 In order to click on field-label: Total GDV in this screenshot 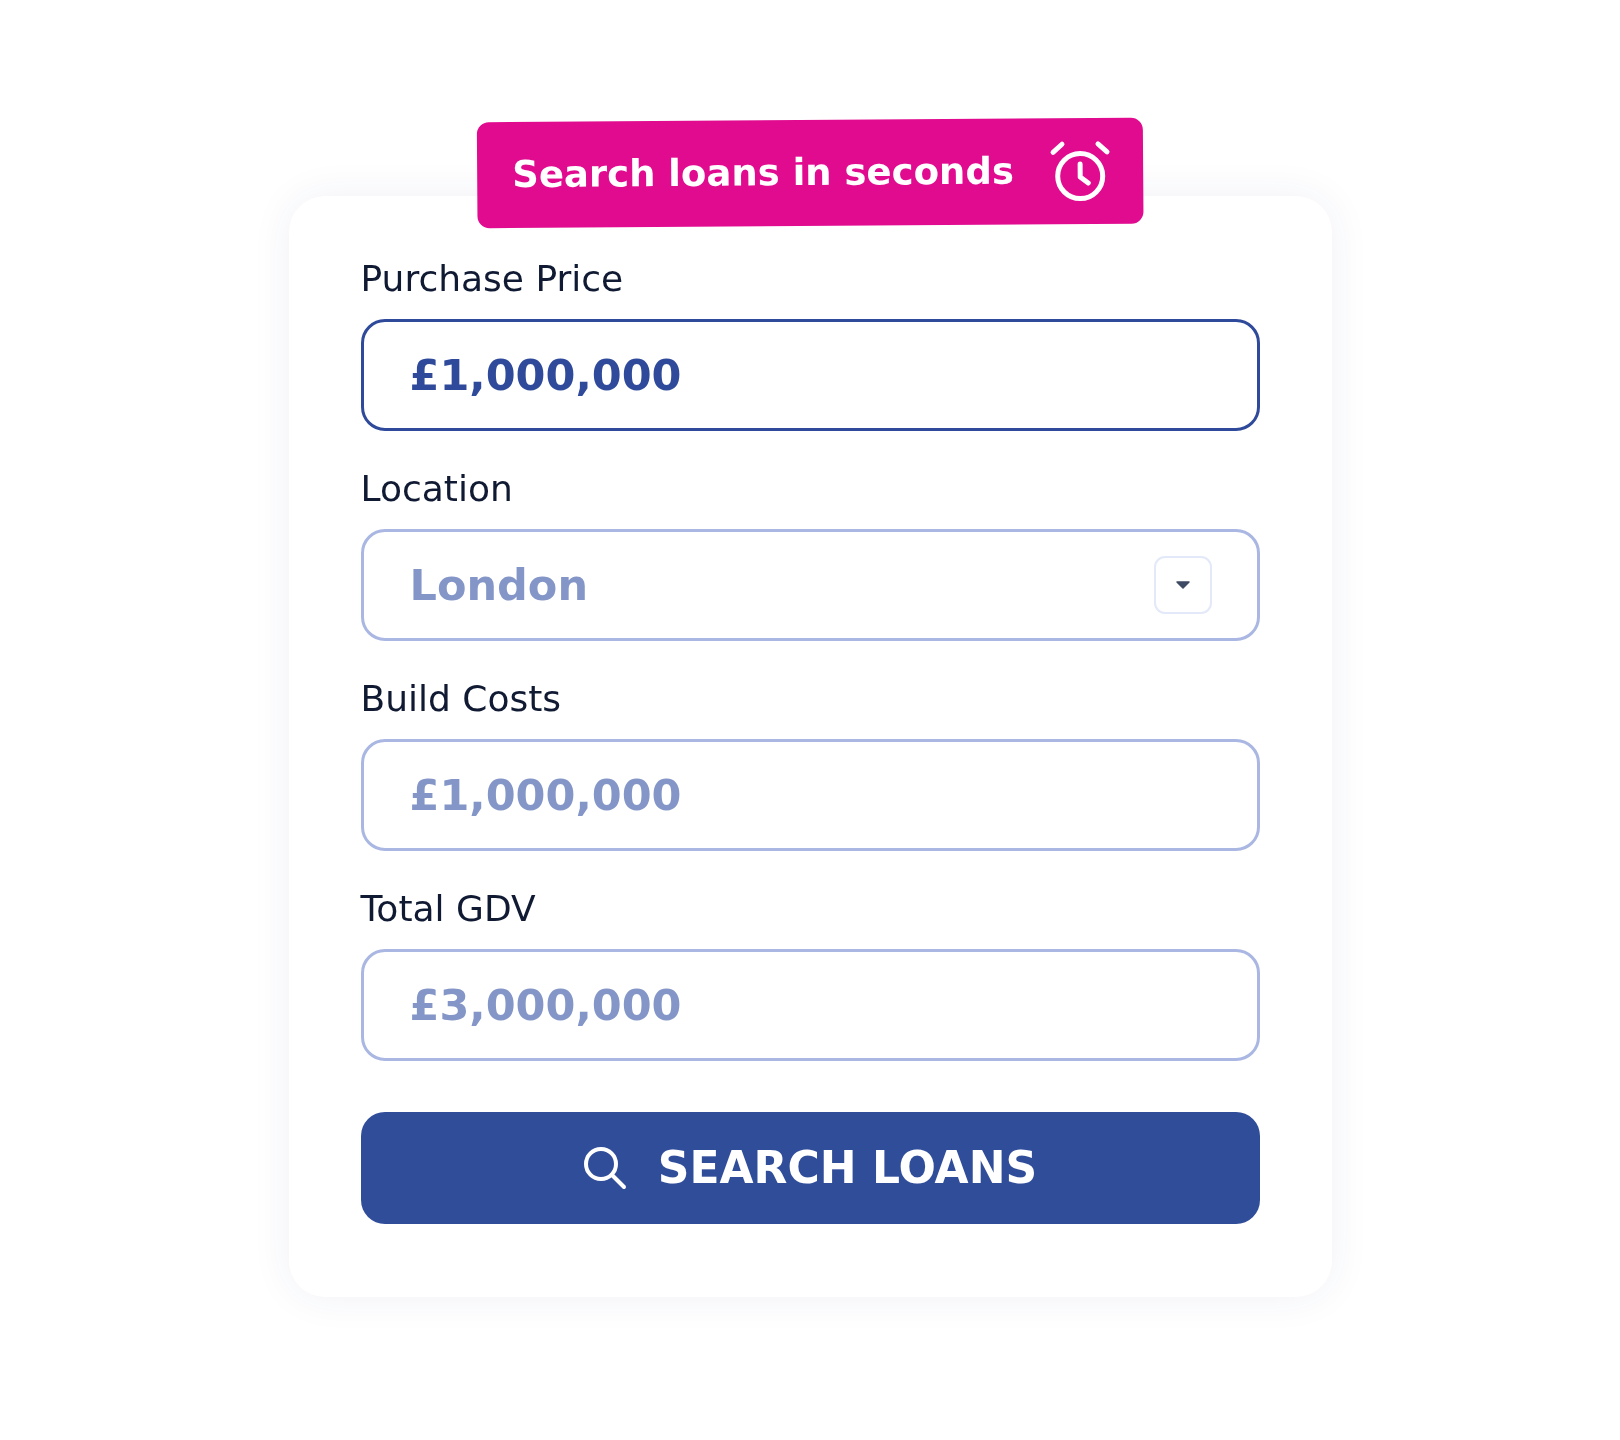, I will do `click(448, 909)`.